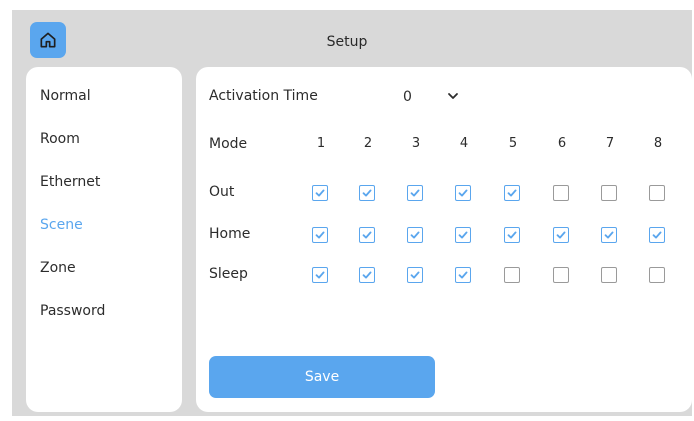 The image size is (694, 421). I want to click on mode-column-3: 3, so click(416, 143).